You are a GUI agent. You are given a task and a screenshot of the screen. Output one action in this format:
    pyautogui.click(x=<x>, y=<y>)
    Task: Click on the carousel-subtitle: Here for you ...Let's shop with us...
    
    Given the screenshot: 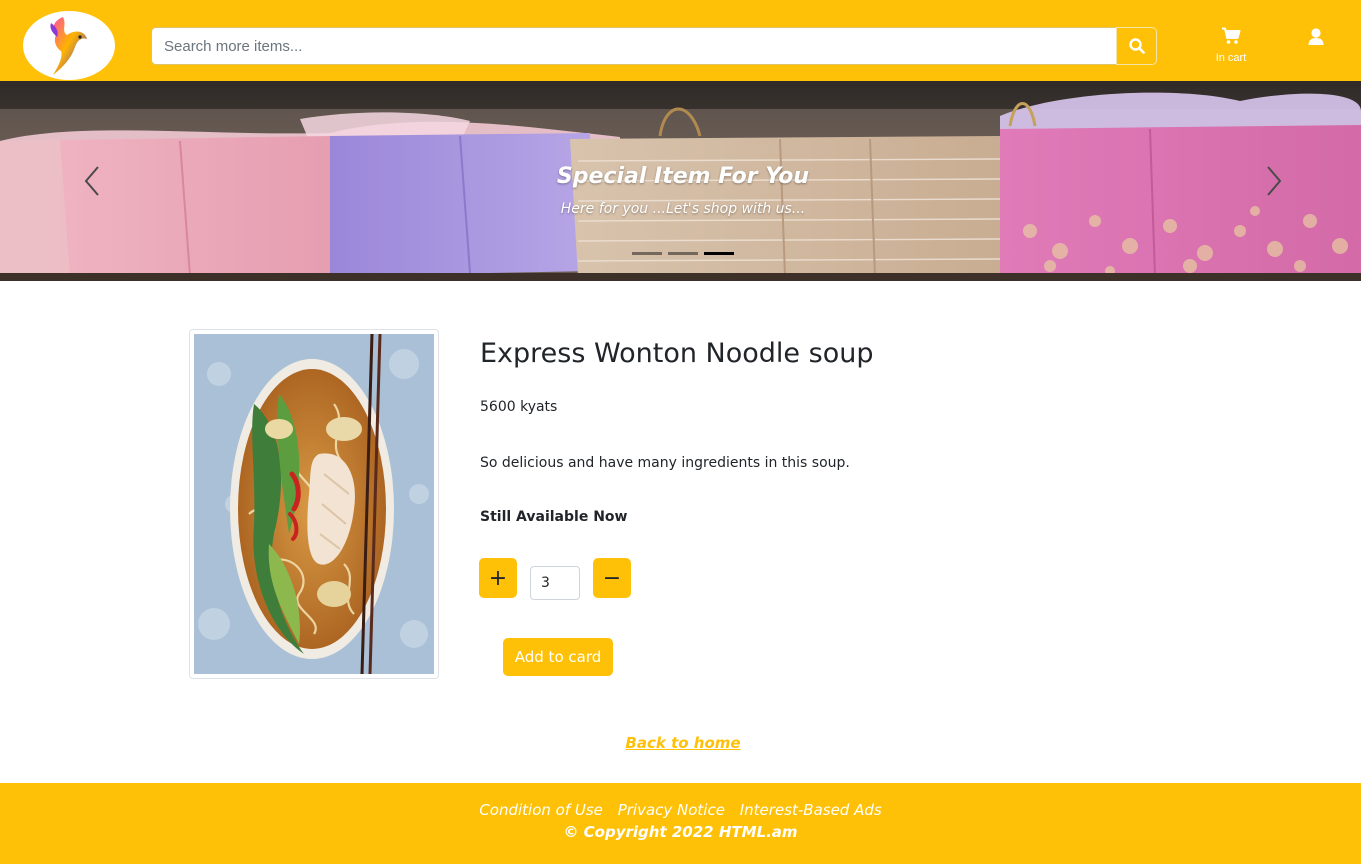 What is the action you would take?
    pyautogui.click(x=683, y=209)
    